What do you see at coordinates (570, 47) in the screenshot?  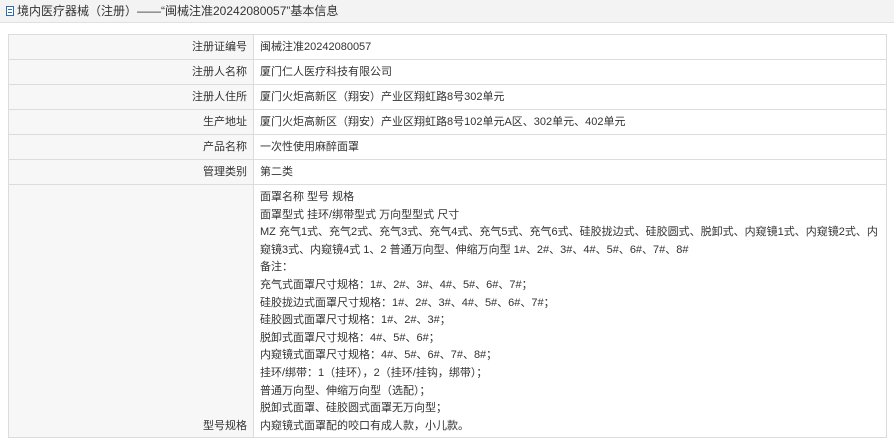 I see `field-value: 闽械注准20242080057` at bounding box center [570, 47].